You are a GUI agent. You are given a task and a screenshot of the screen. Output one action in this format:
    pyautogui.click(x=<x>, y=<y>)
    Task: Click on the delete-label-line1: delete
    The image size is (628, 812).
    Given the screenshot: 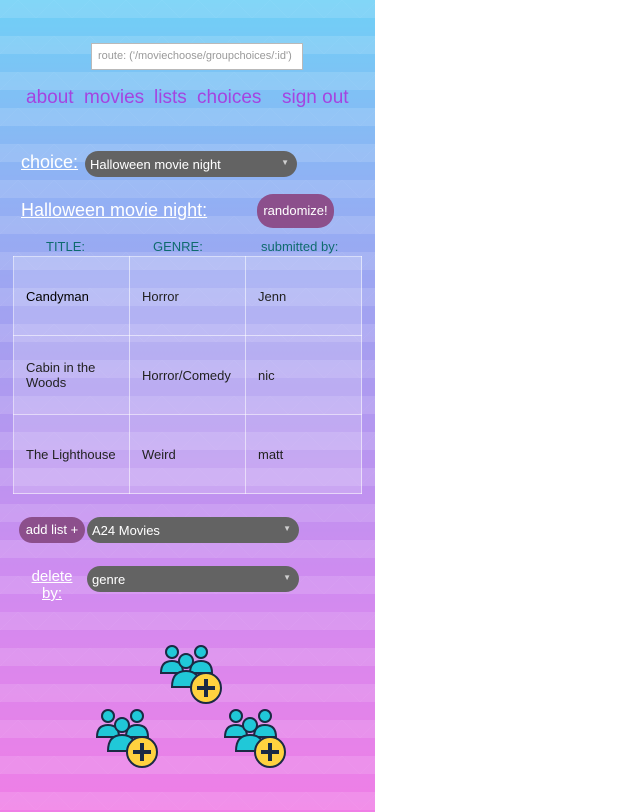 What is the action you would take?
    pyautogui.click(x=52, y=576)
    